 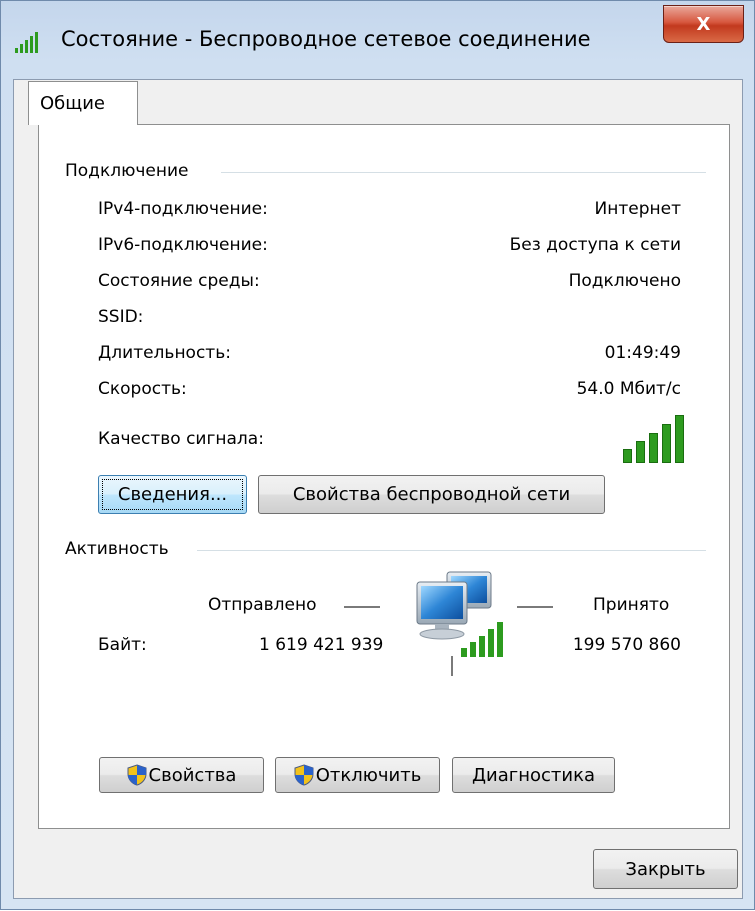 I want to click on received-label: Принято, so click(x=631, y=605).